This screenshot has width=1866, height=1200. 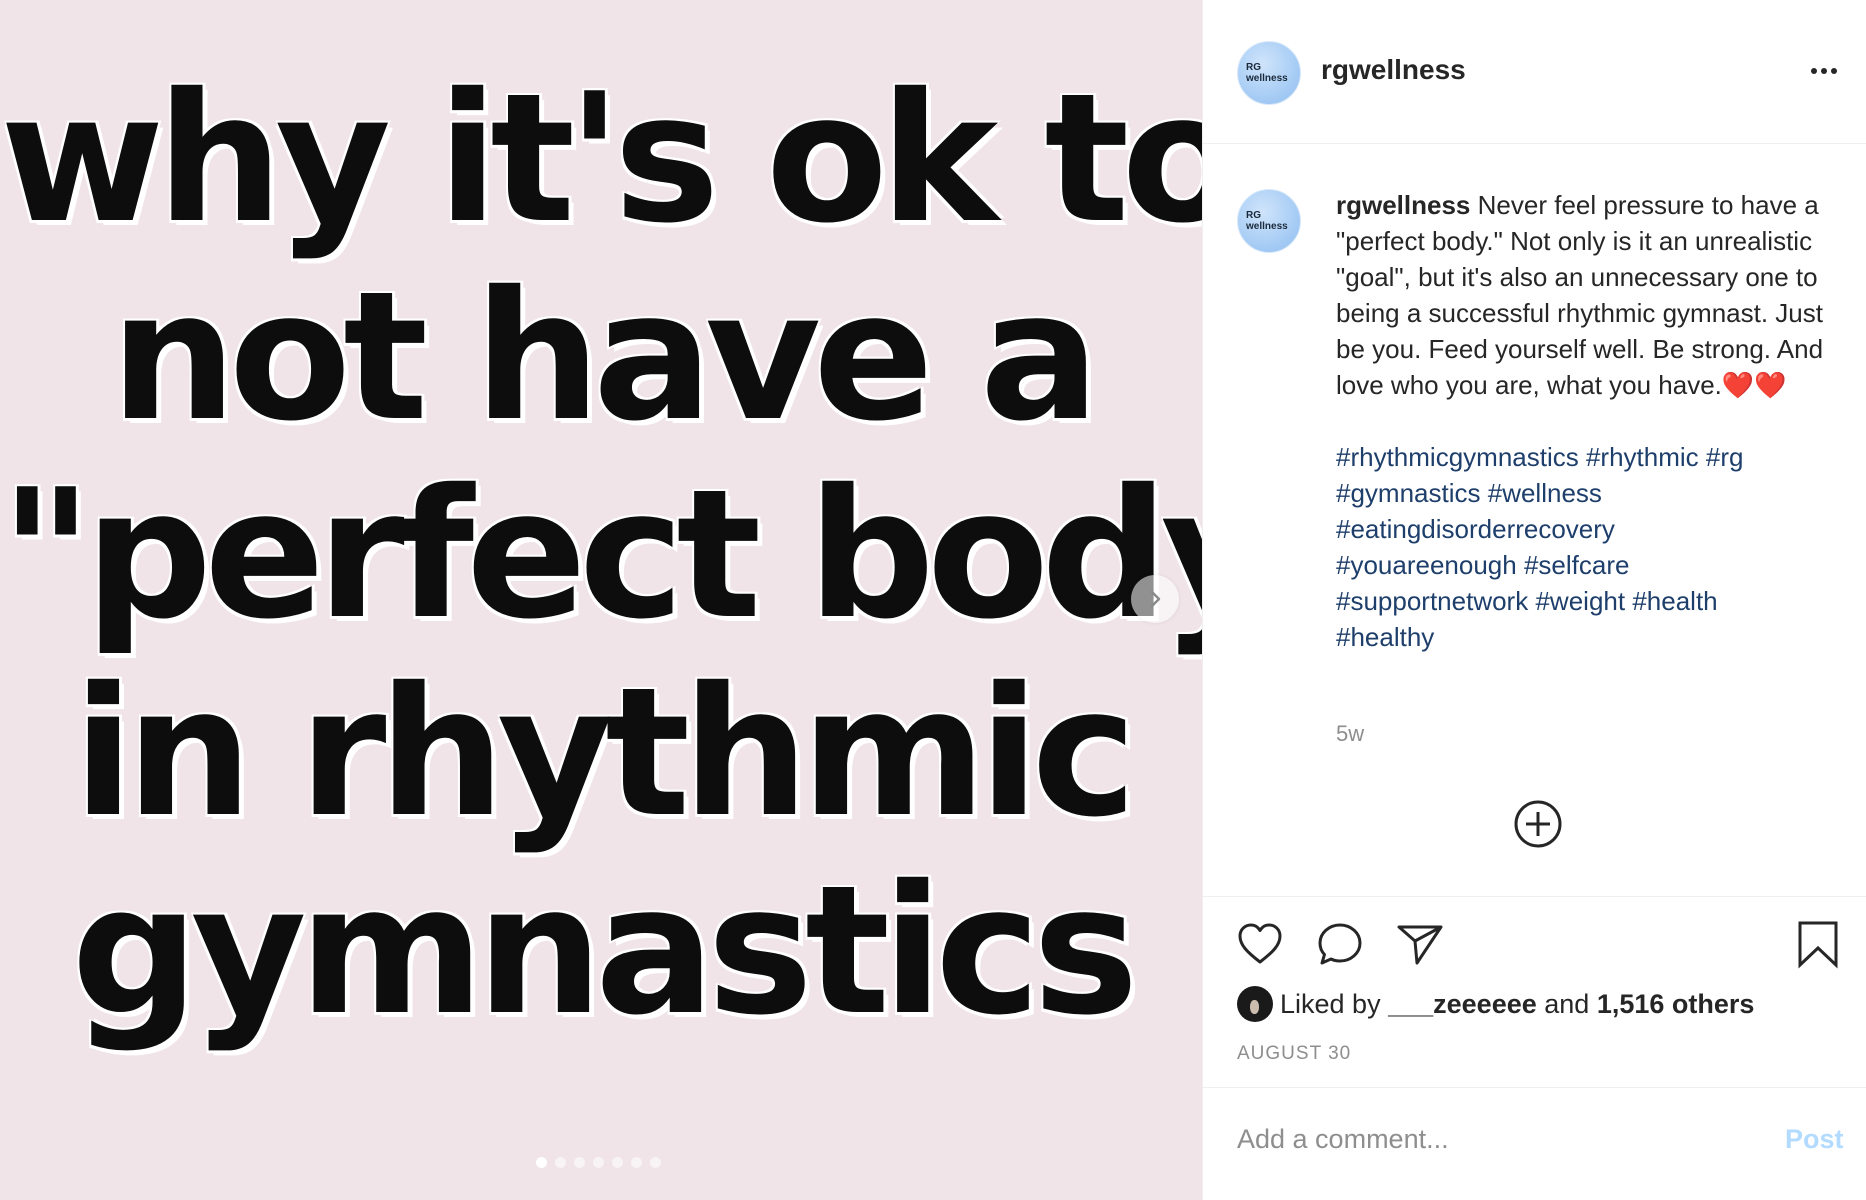 I want to click on hashtag-link: #eatingdisorderrecovery, so click(x=1475, y=529).